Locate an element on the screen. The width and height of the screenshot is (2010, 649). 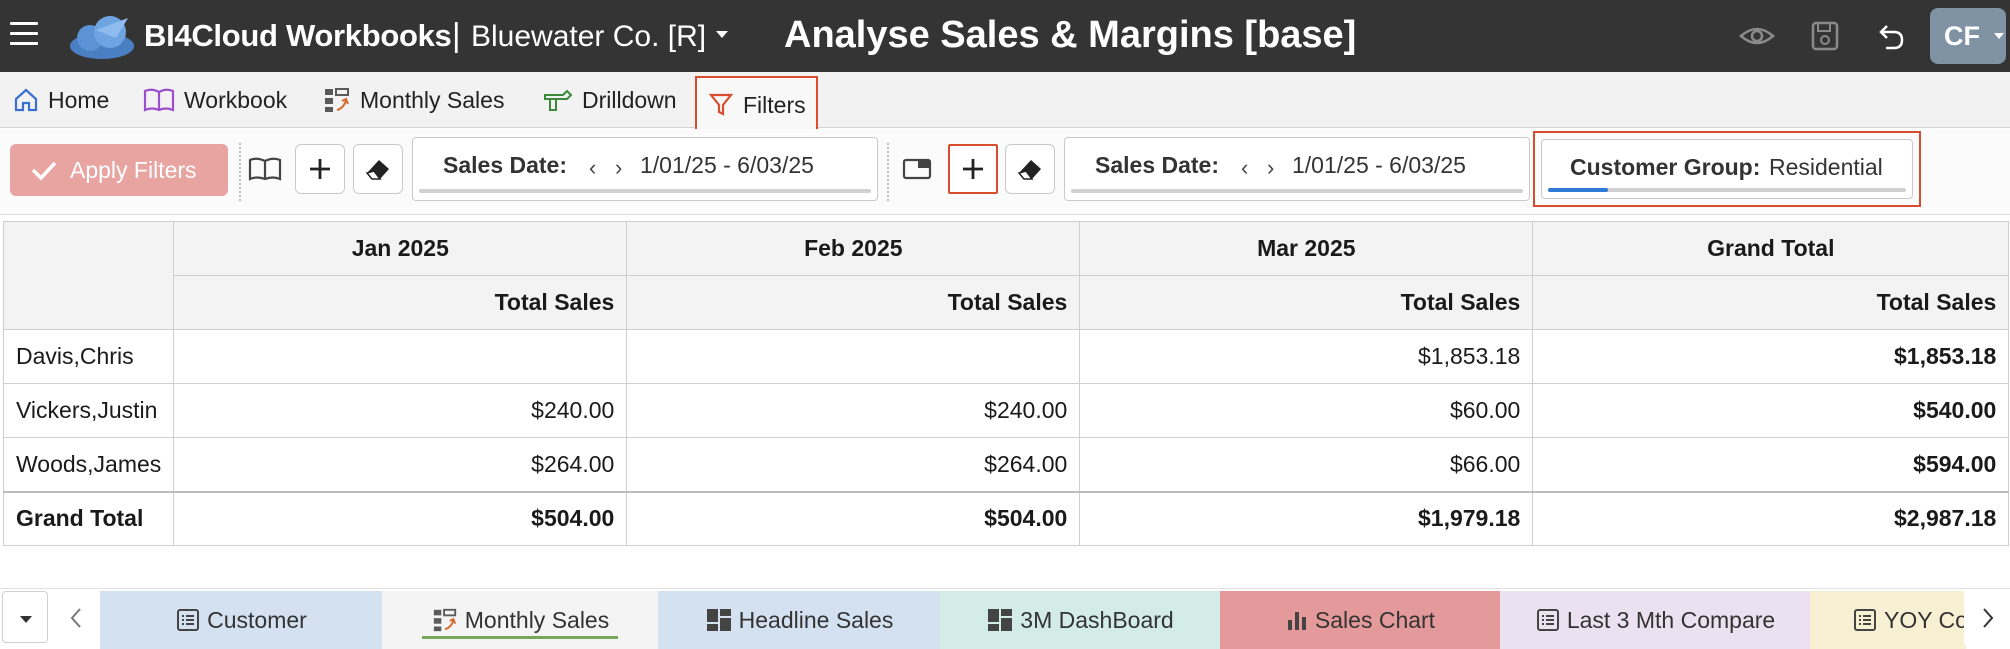
sheet-menu-button is located at coordinates (25, 617).